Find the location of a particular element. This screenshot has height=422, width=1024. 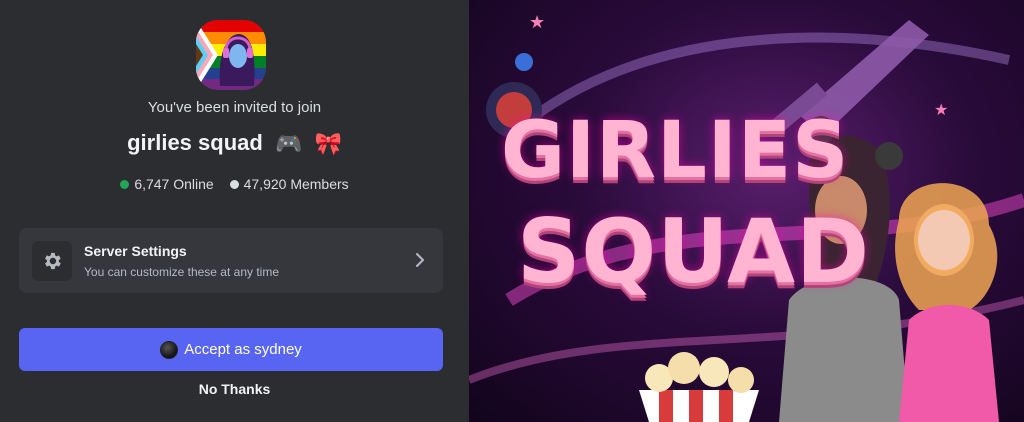

settings-title: Server Settings is located at coordinates (135, 251).